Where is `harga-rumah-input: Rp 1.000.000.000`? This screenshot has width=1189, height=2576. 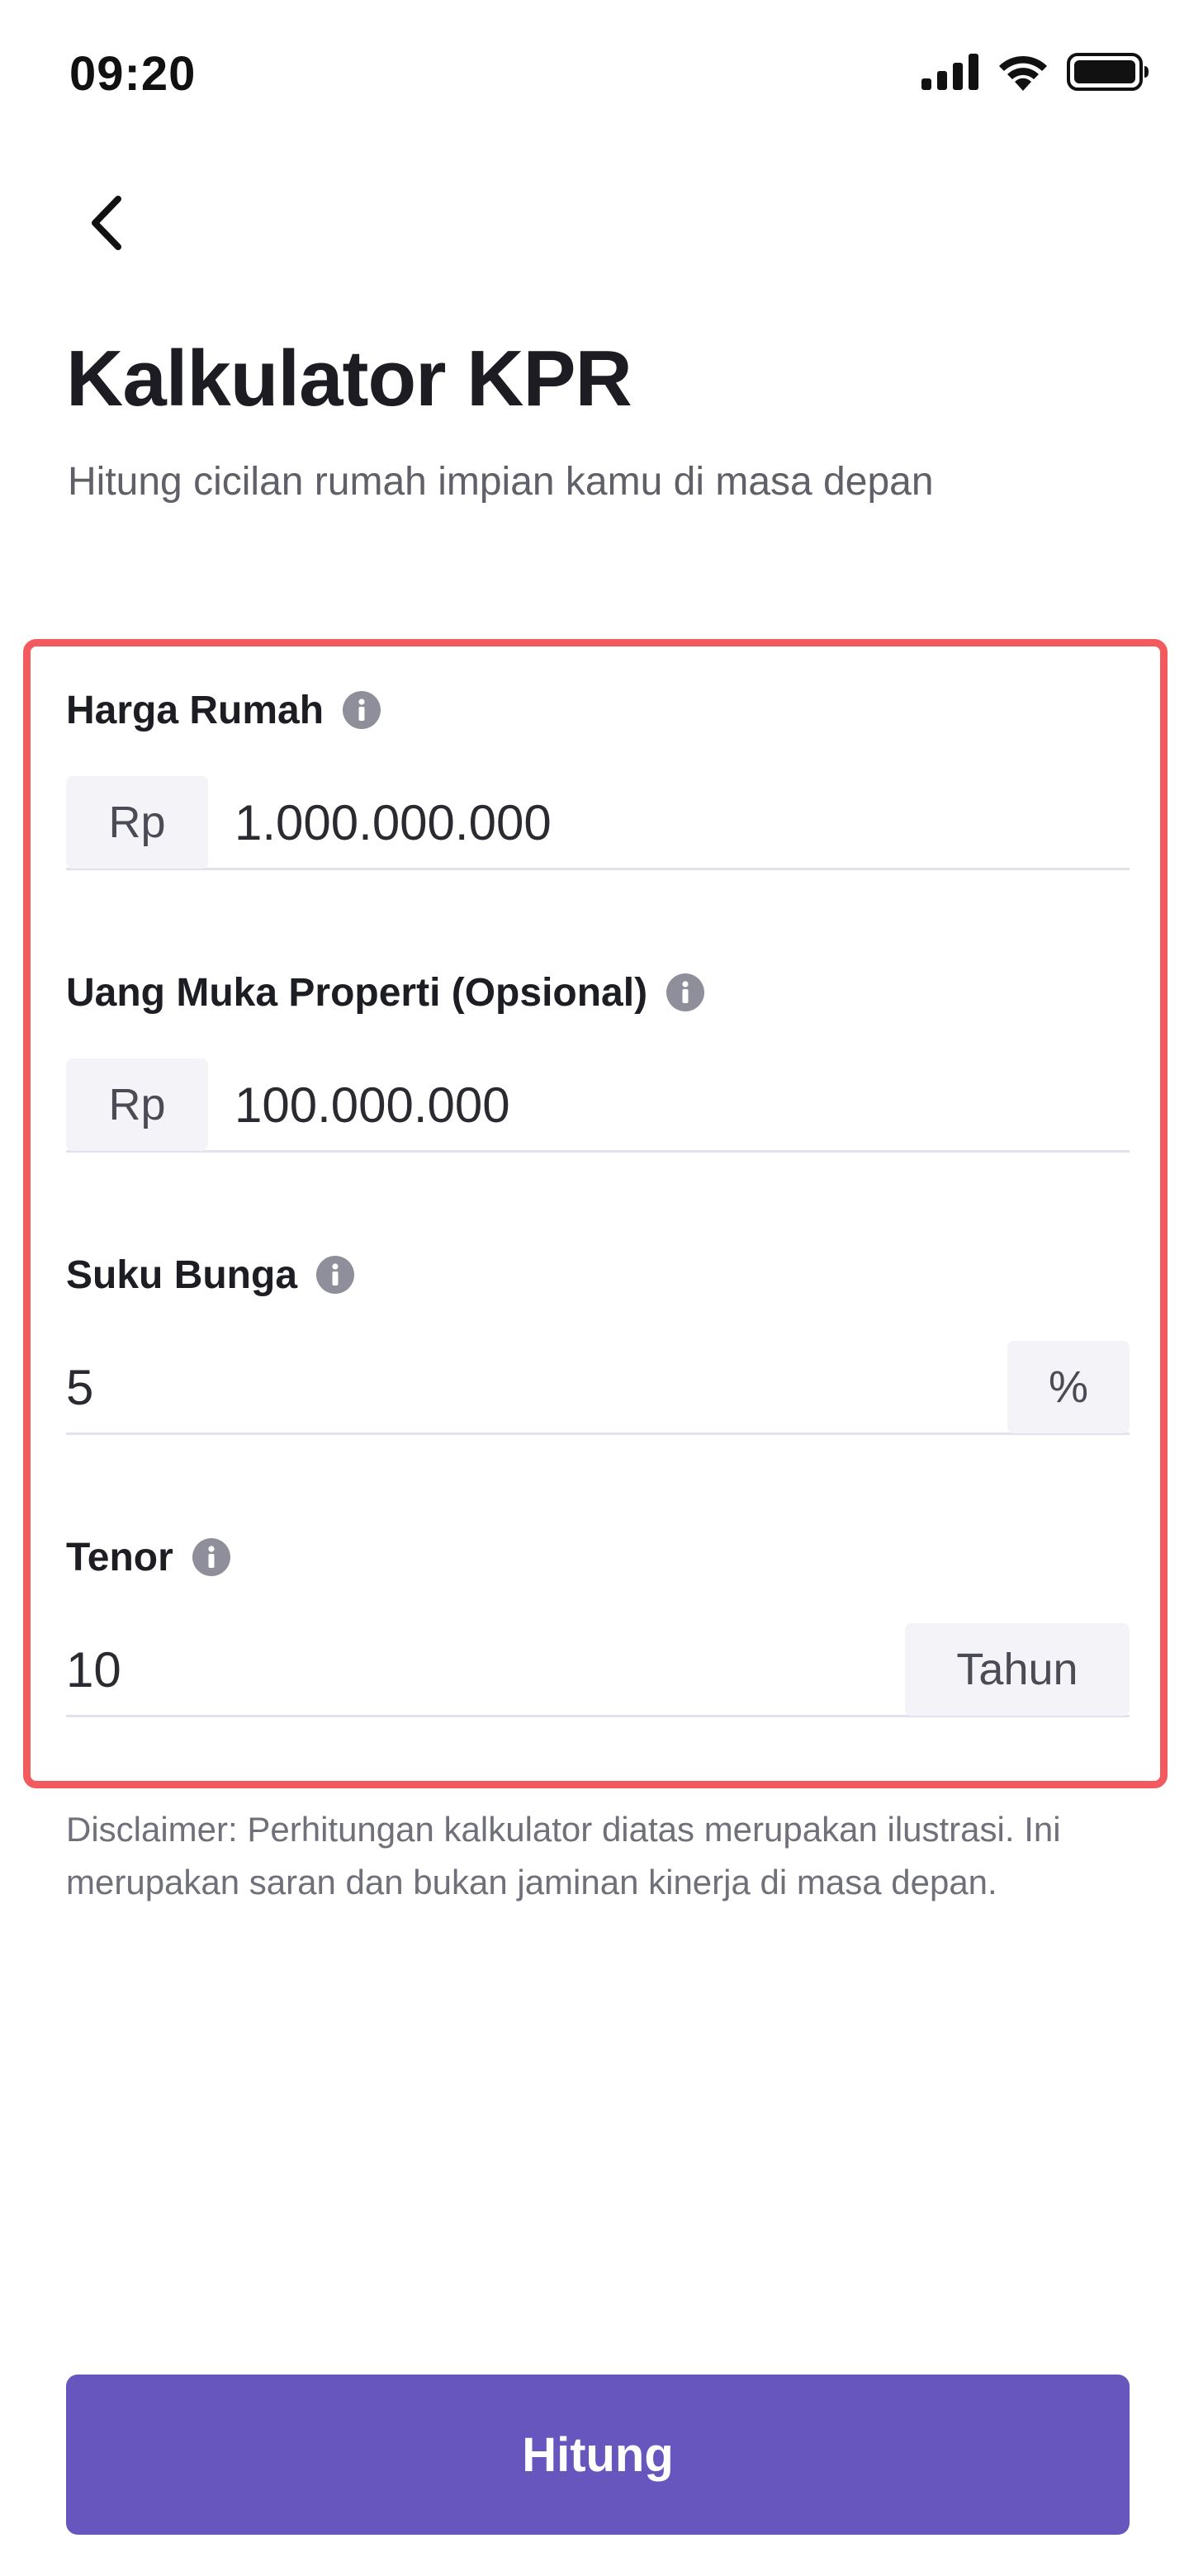
harga-rumah-input: Rp 1.000.000.000 is located at coordinates (598, 823).